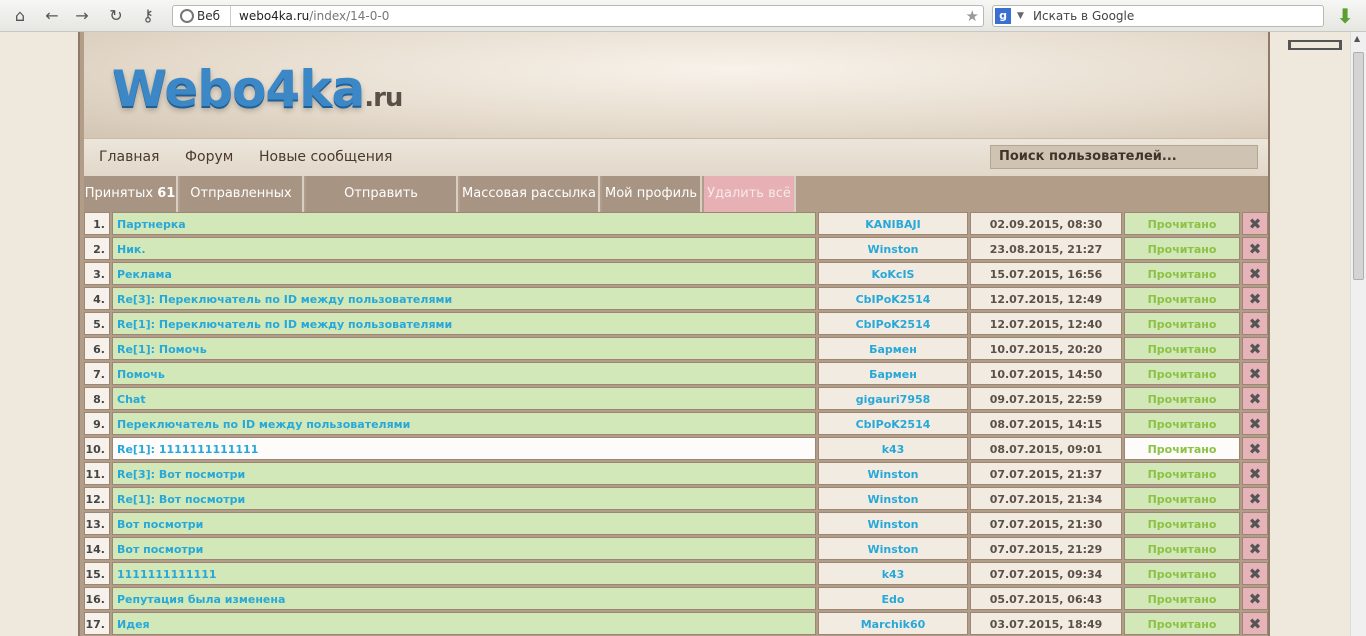 Image resolution: width=1366 pixels, height=636 pixels. What do you see at coordinates (464, 448) in the screenshot?
I see `message-title-link: Re[1]: 1111111111111` at bounding box center [464, 448].